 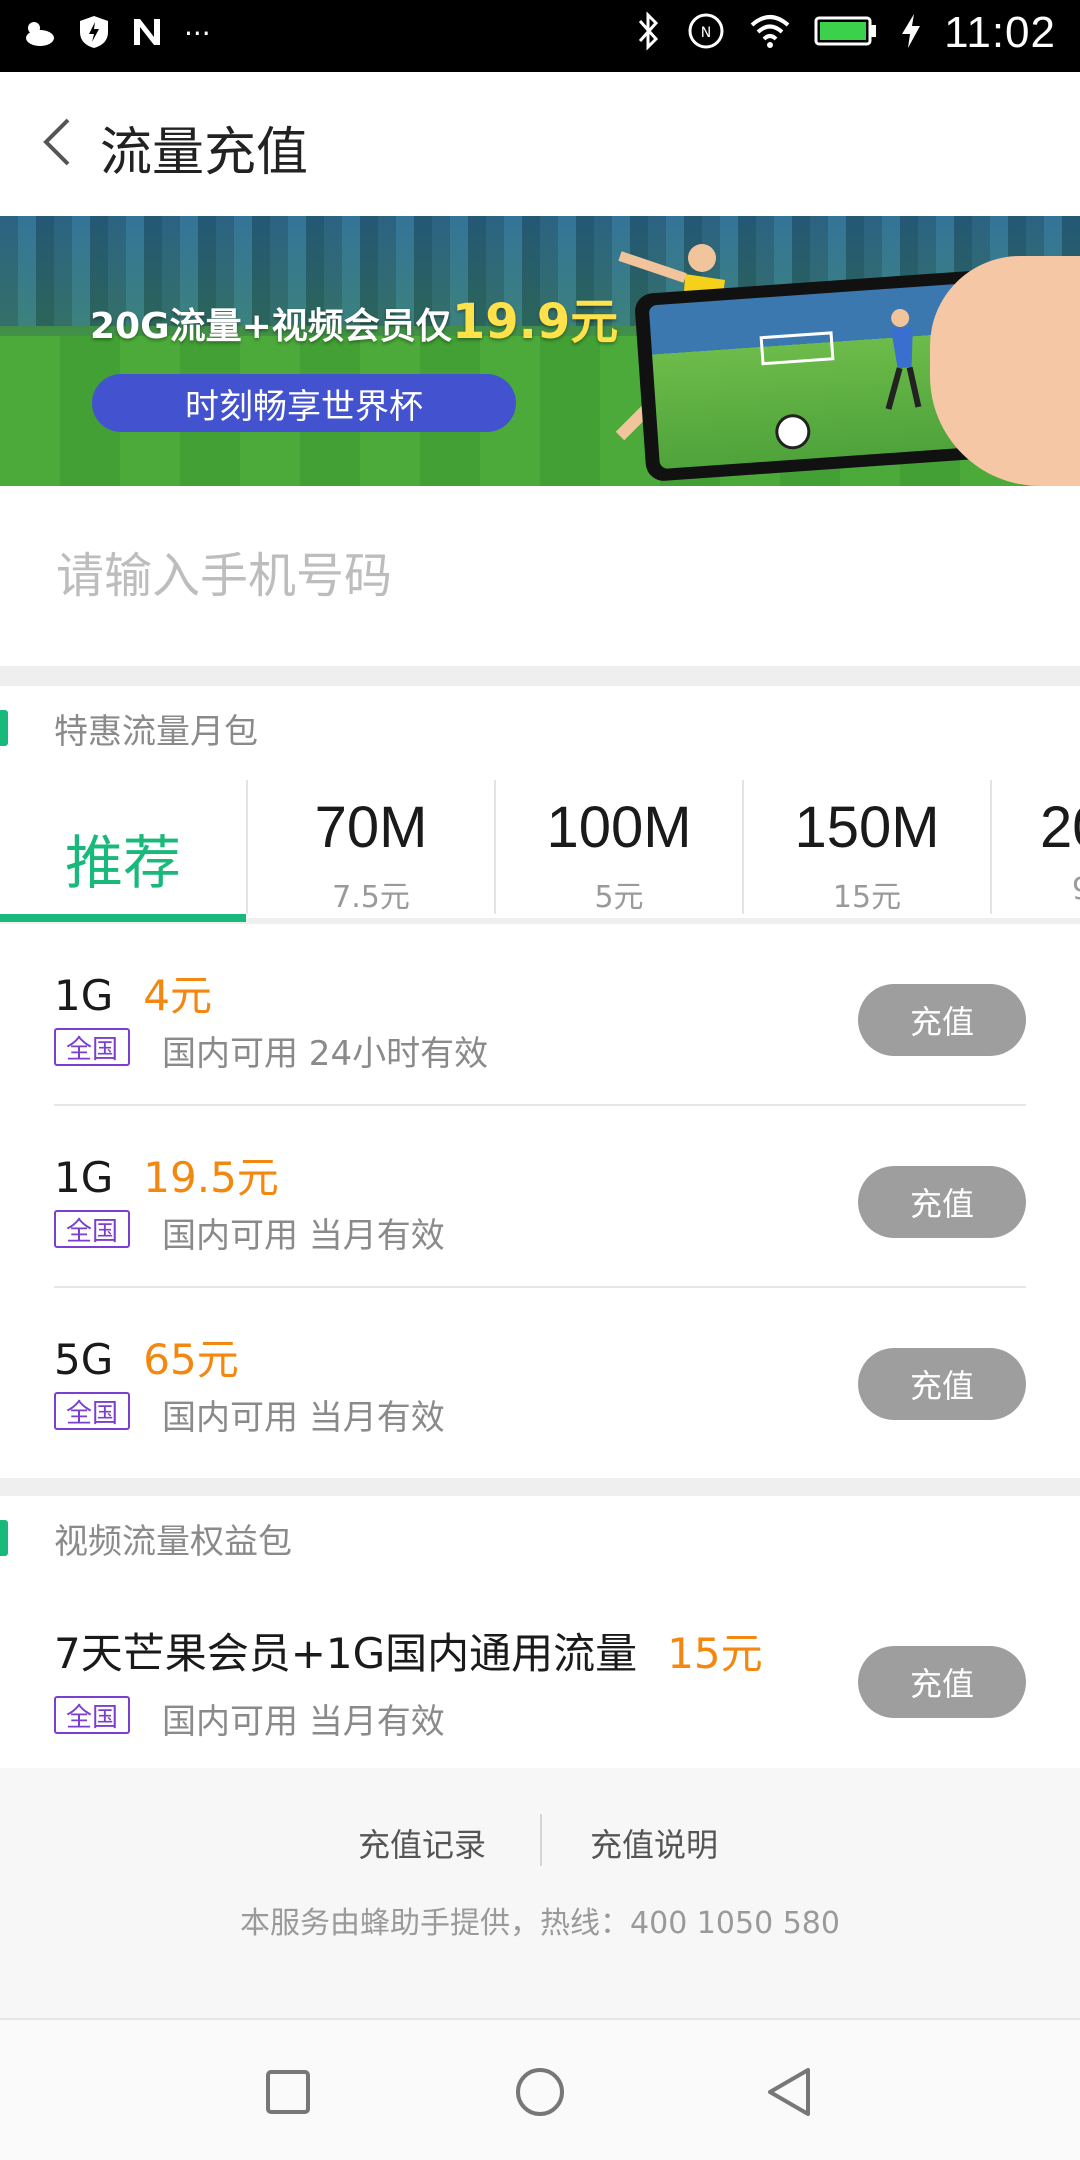 I want to click on tab-70m: 70M 7.5元, so click(x=371, y=847).